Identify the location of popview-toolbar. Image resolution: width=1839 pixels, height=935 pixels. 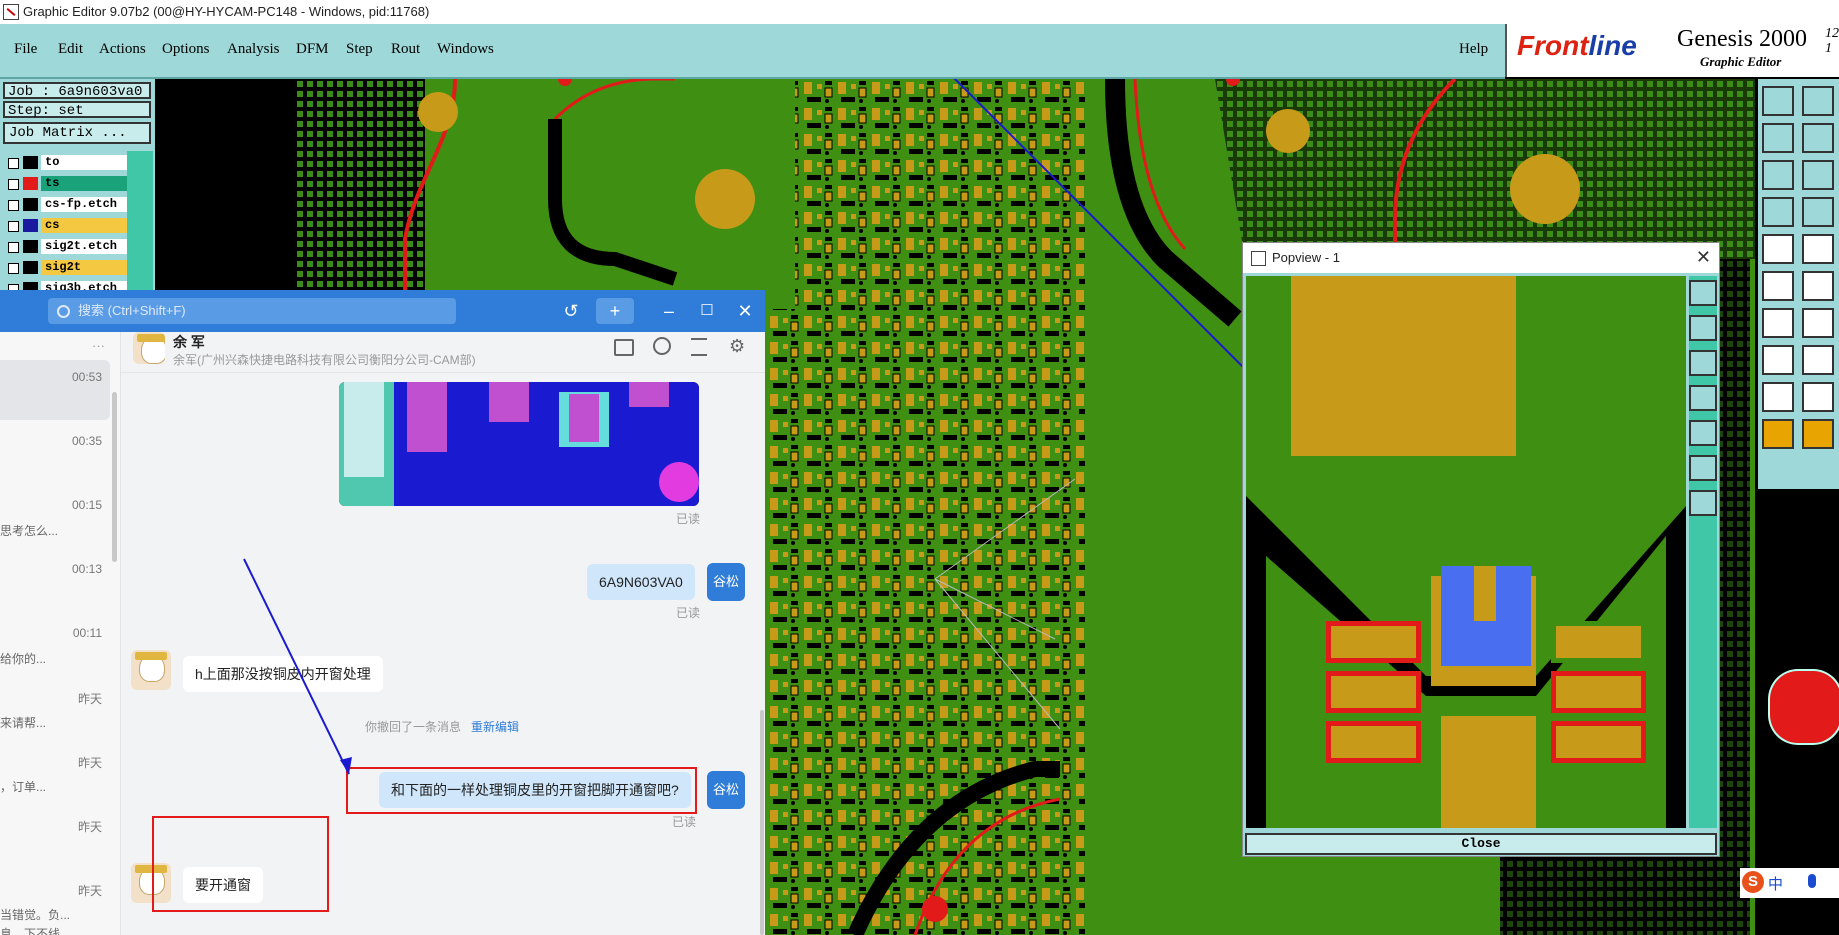
(1703, 552).